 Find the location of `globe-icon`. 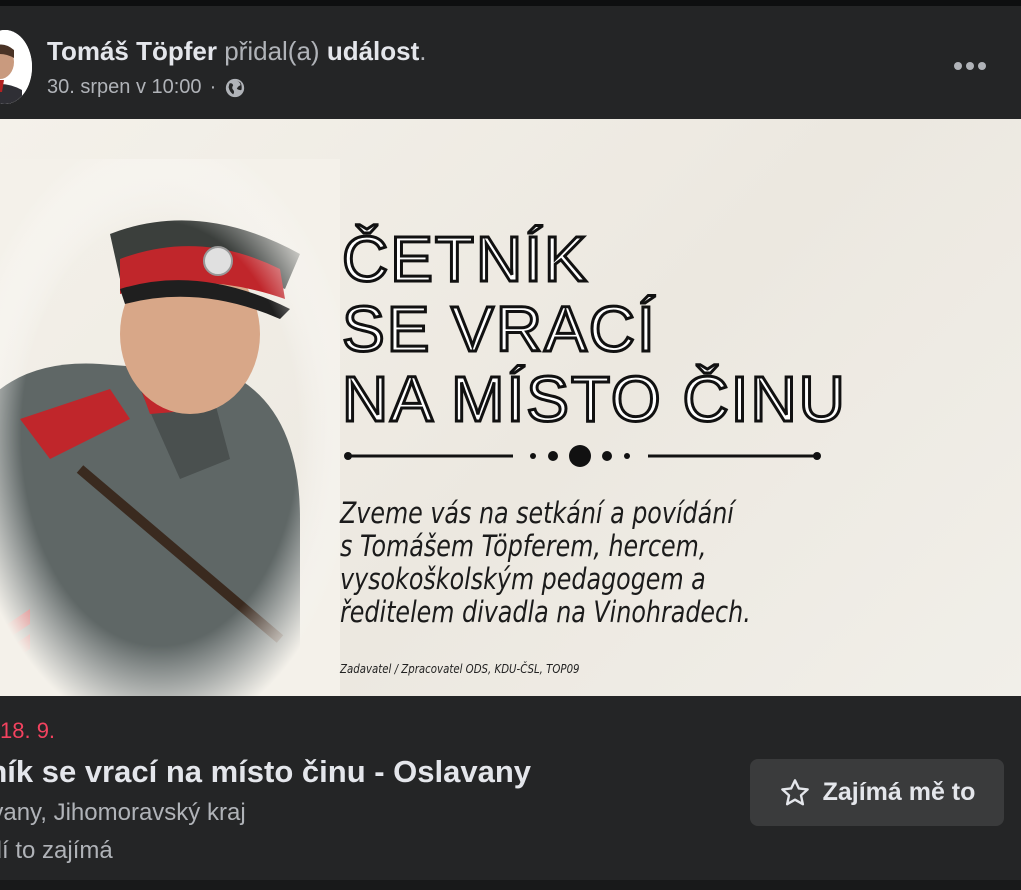

globe-icon is located at coordinates (235, 88).